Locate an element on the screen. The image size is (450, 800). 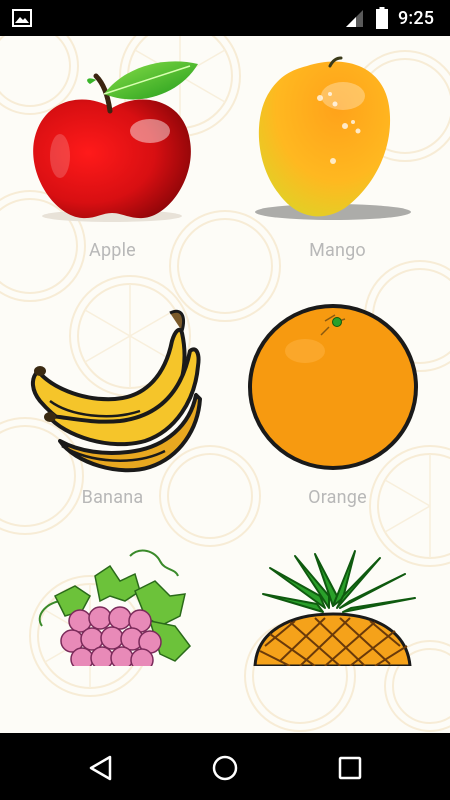
recents-icon is located at coordinates (350, 768).